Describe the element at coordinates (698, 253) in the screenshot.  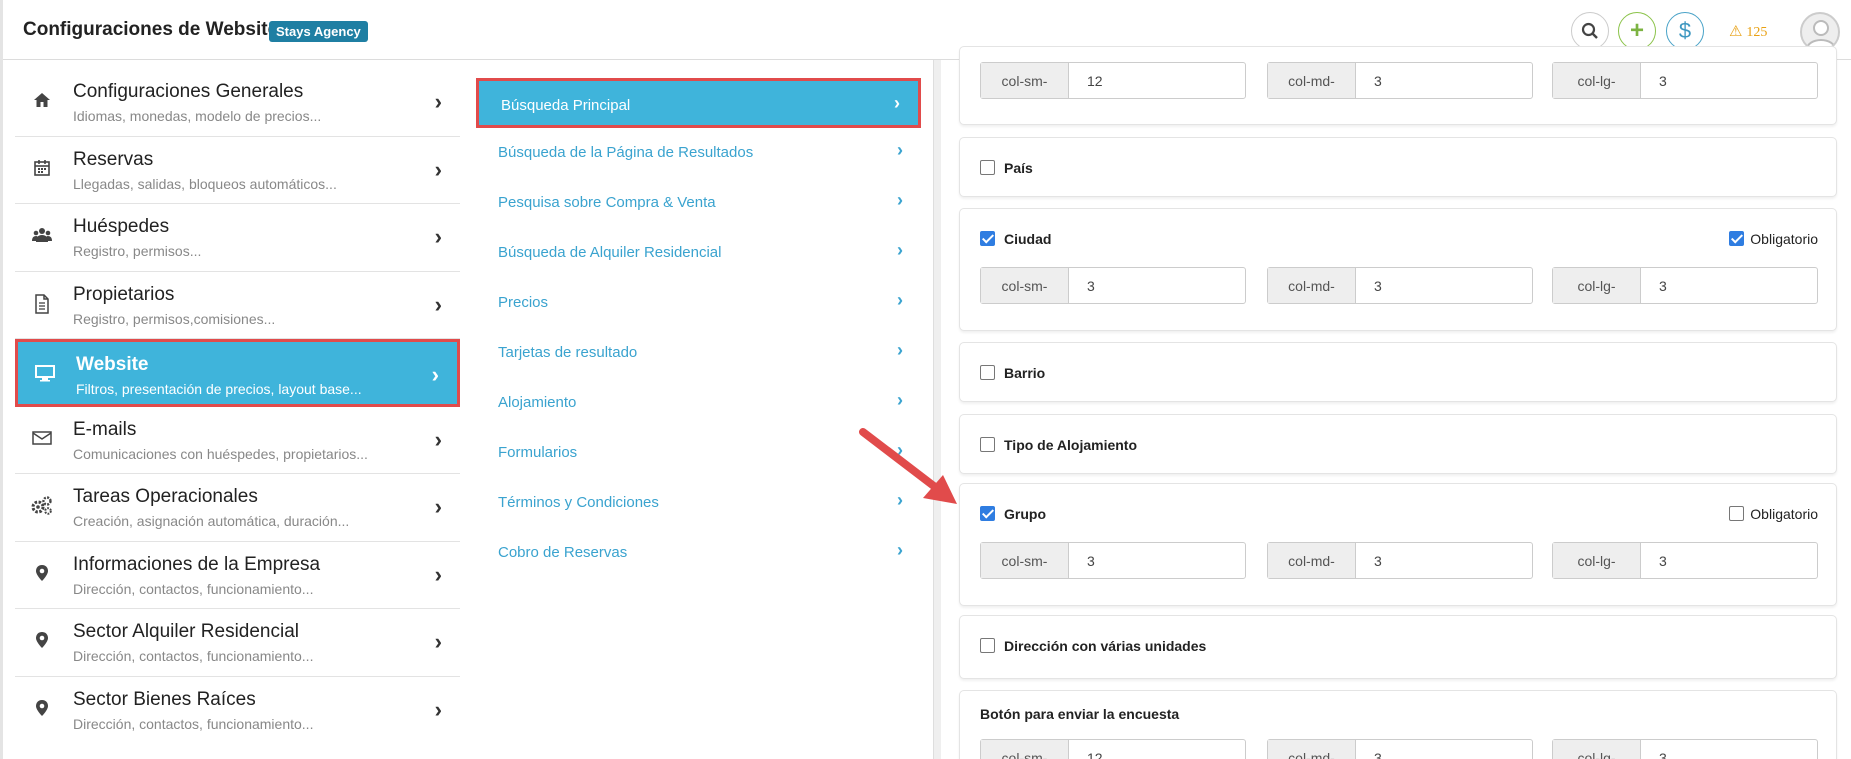
I see `submenu-item-busqueda-alquiler: Búsqueda de Alquiler Residencial ›` at that location.